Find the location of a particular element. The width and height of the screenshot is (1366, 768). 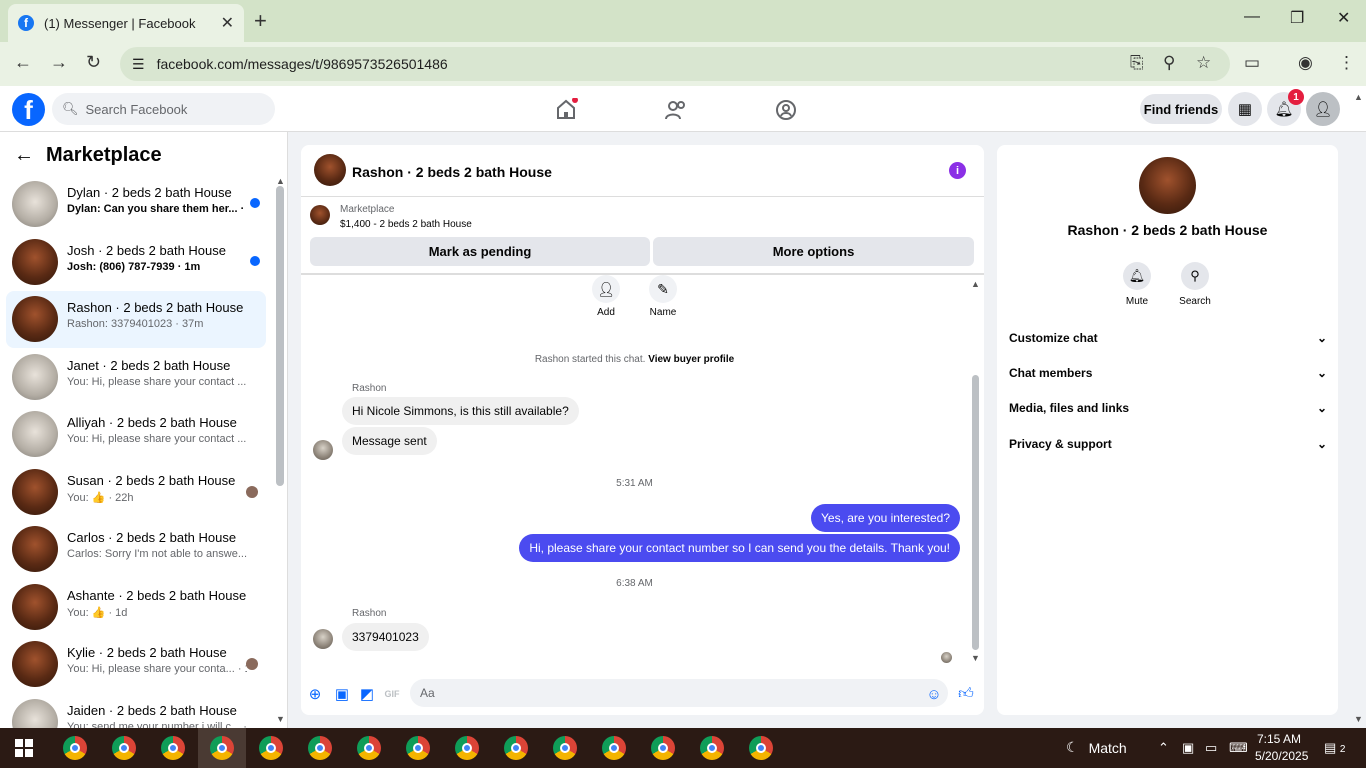

name-button: ✎ Name is located at coordinates (663, 296).